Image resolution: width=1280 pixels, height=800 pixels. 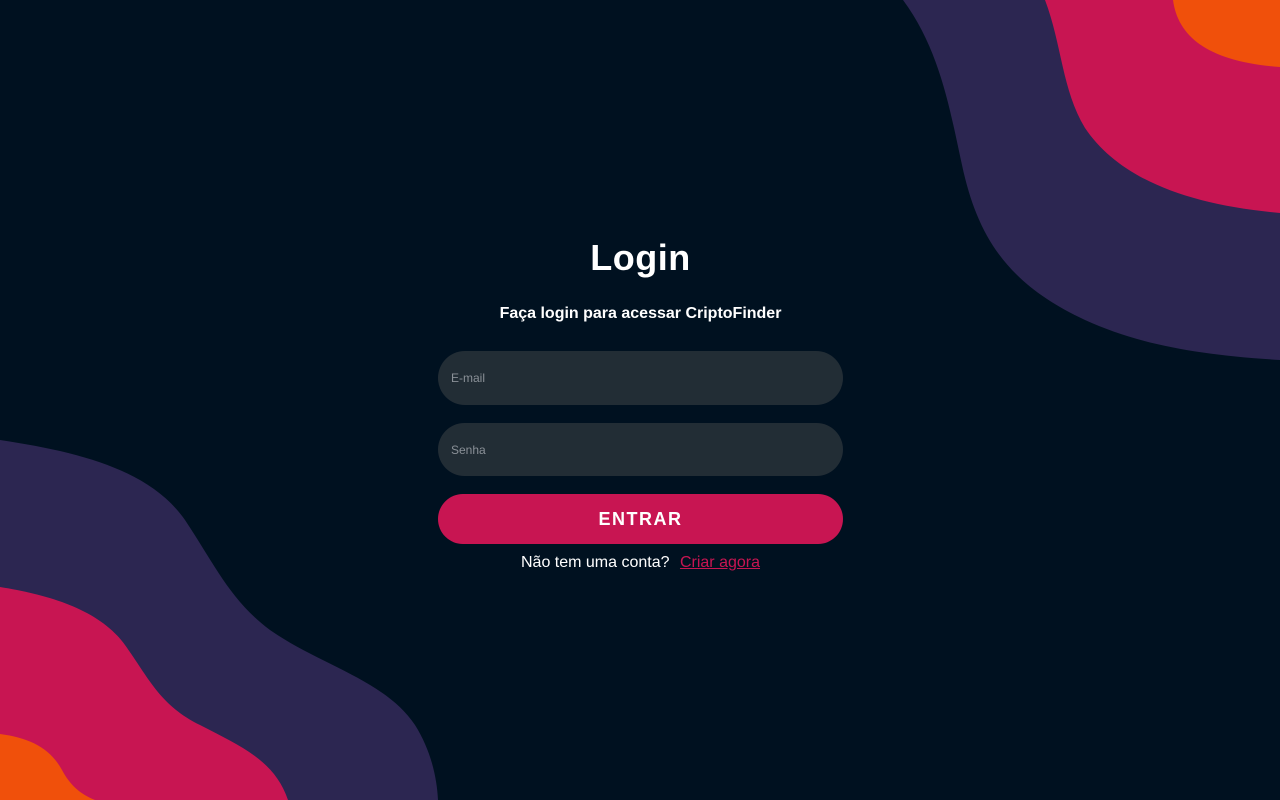 What do you see at coordinates (595, 562) in the screenshot?
I see `signup-prompt: Não tem uma conta?` at bounding box center [595, 562].